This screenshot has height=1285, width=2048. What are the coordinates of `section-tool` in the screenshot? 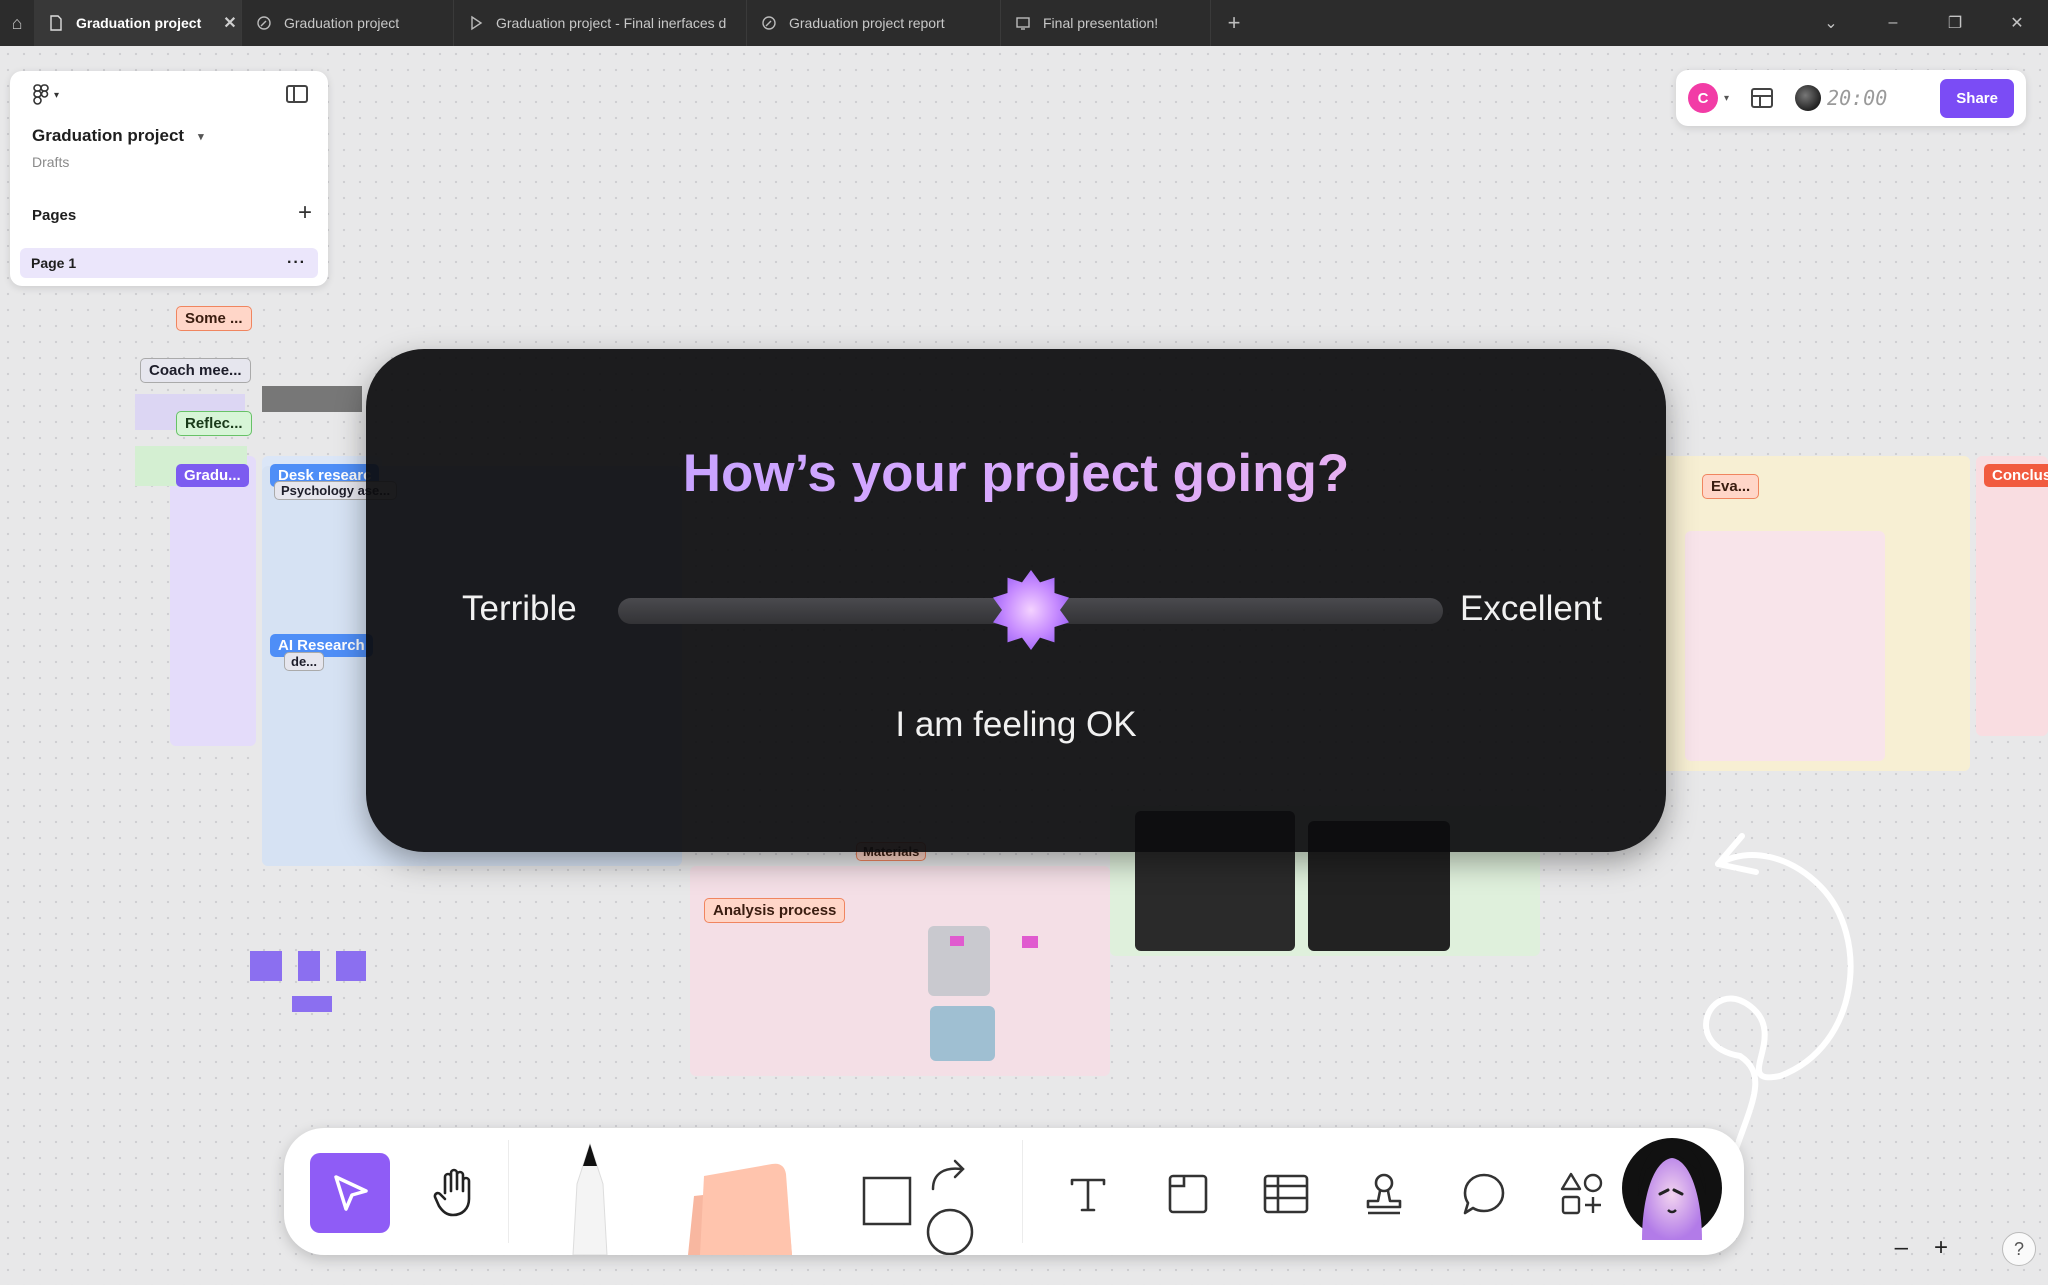 It's located at (1188, 1194).